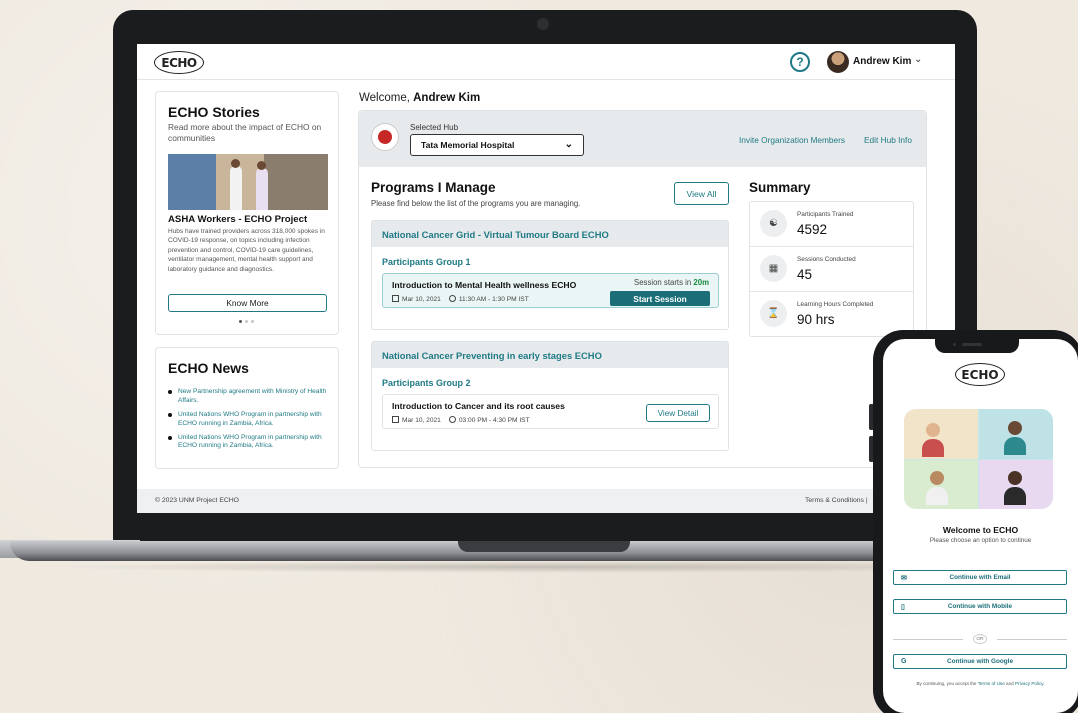 The width and height of the screenshot is (1078, 713). I want to click on carousel-dots, so click(246, 321).